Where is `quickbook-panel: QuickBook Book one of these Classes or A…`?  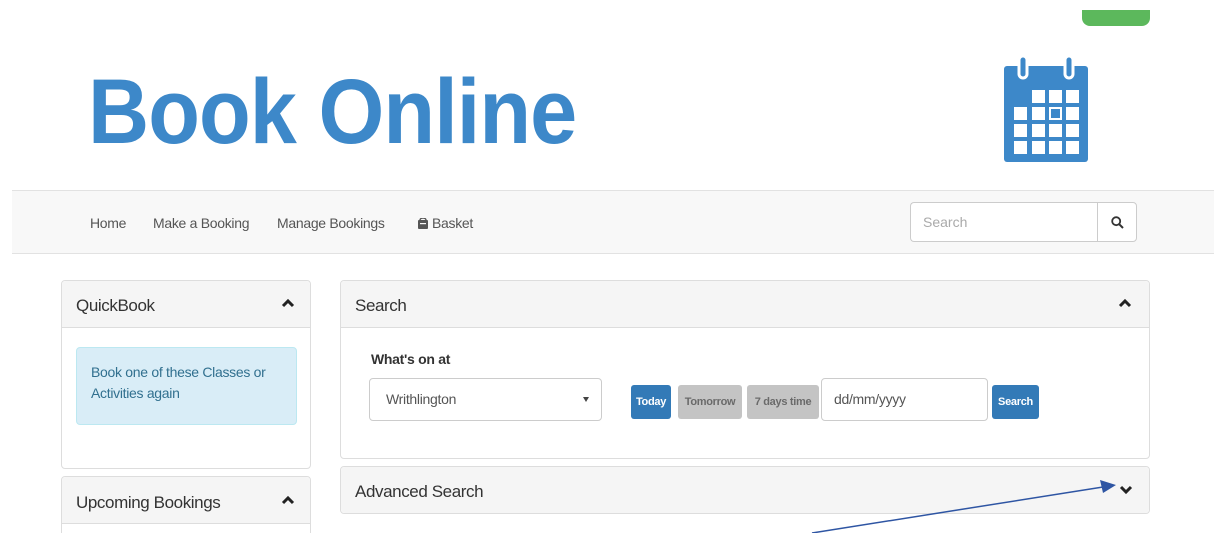 quickbook-panel: QuickBook Book one of these Classes or A… is located at coordinates (186, 374).